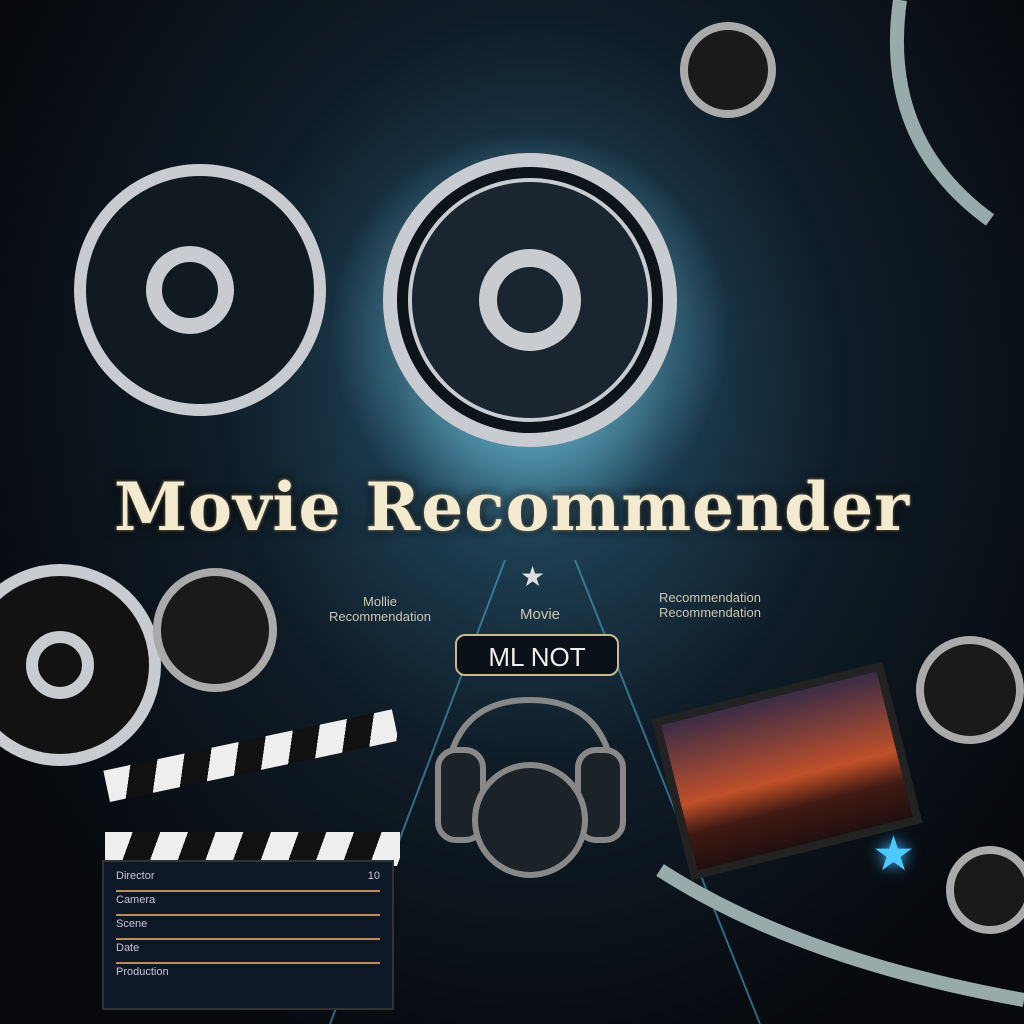 The width and height of the screenshot is (1024, 1024). Describe the element at coordinates (248, 881) in the screenshot. I see `clapboard-row: Director 10` at that location.